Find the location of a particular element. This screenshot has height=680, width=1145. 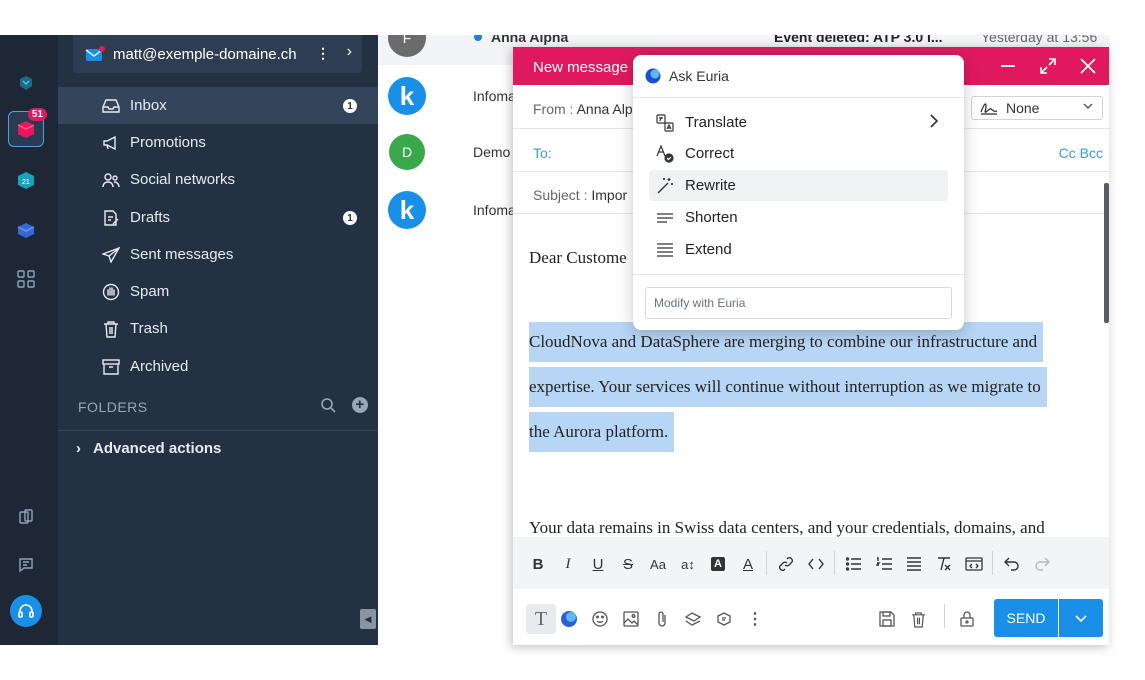

euria-prompt-input is located at coordinates (798, 303).